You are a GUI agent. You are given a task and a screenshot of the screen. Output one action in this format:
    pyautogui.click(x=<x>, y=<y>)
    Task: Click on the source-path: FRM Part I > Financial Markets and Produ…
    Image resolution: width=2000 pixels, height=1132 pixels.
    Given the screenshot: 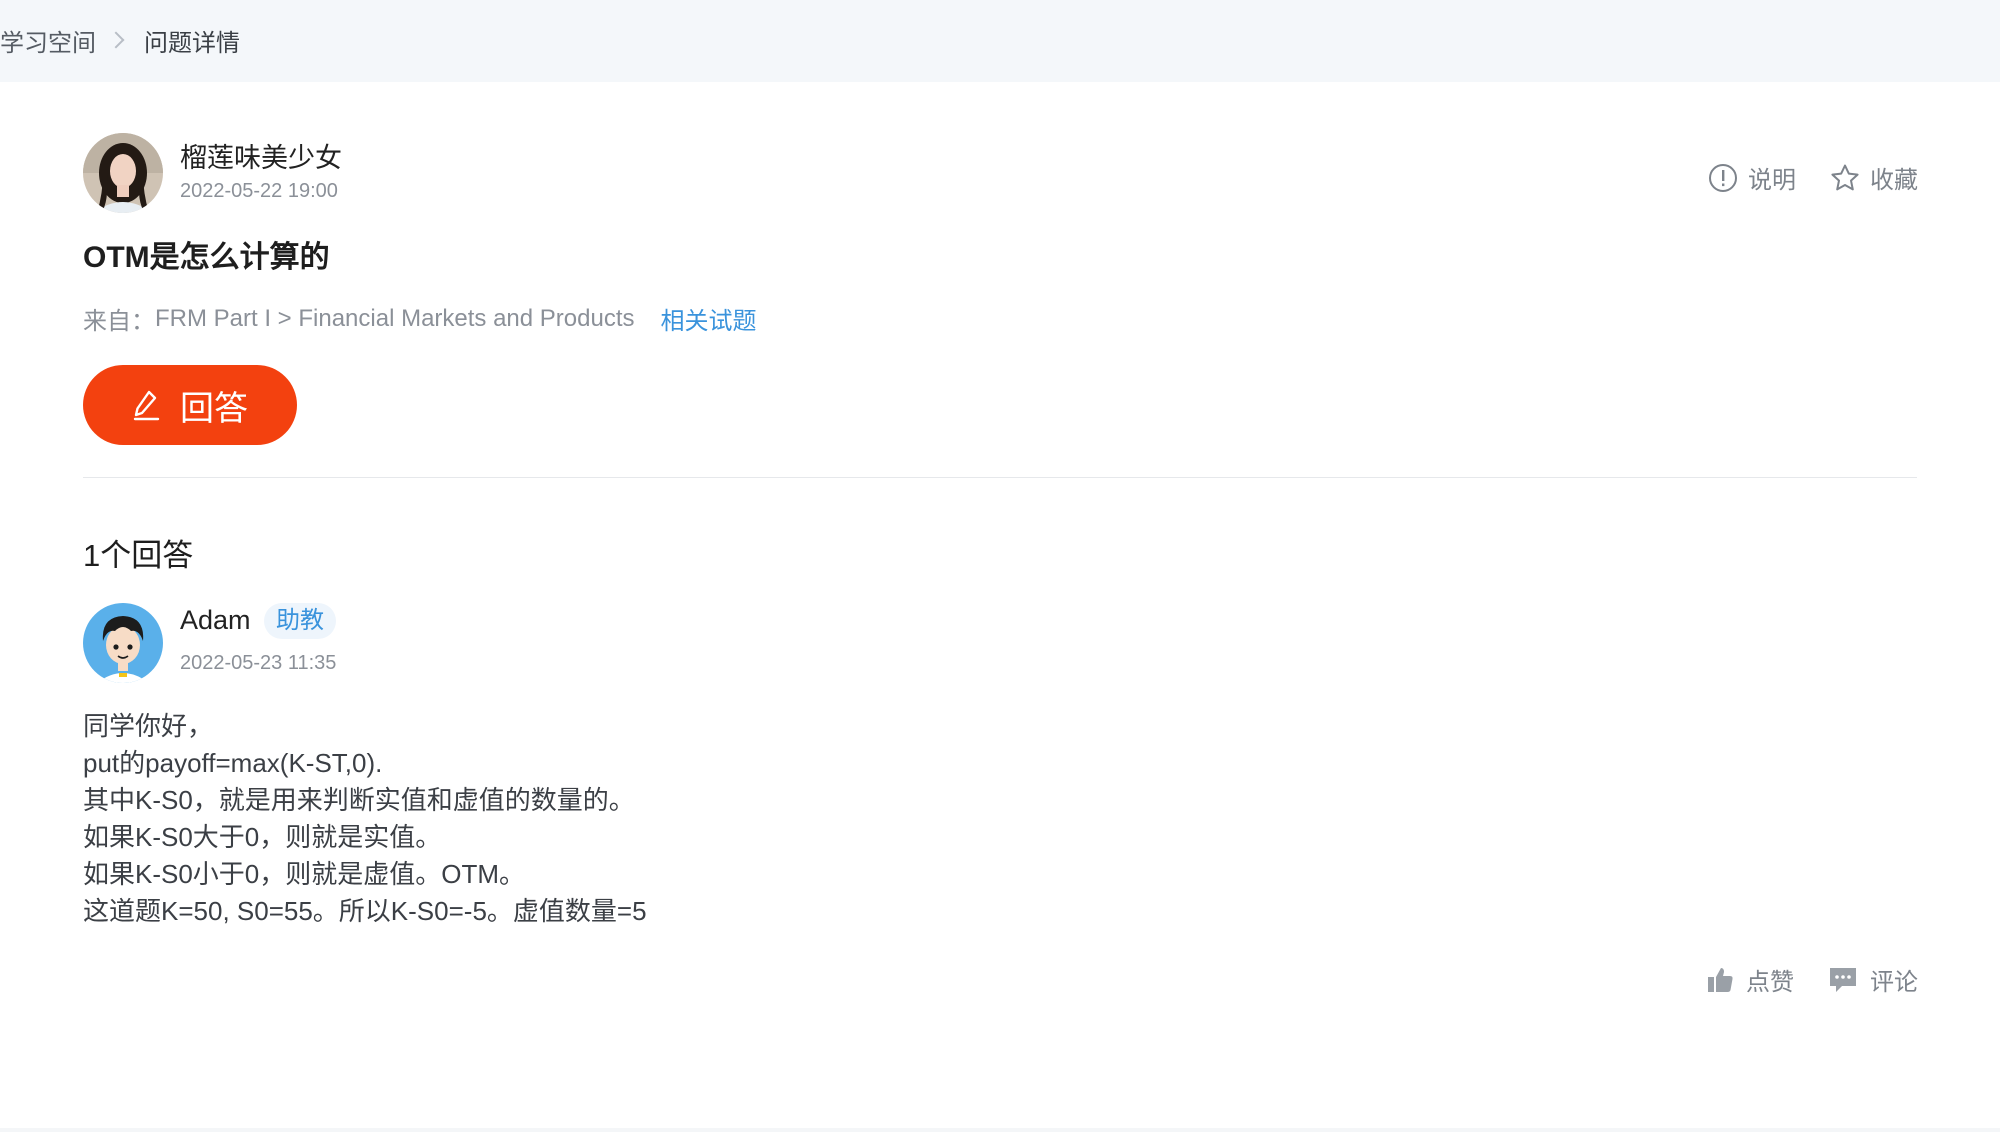 What is the action you would take?
    pyautogui.click(x=395, y=318)
    